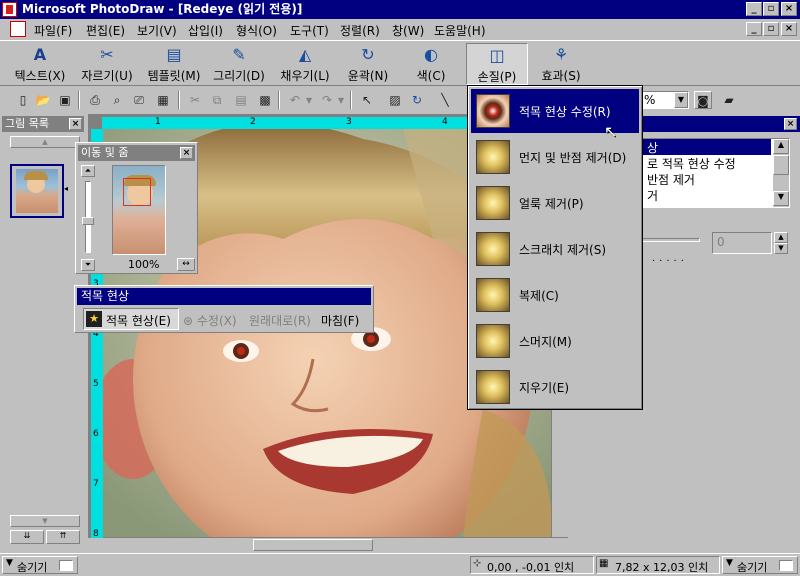 The height and width of the screenshot is (576, 800). I want to click on scroll-bottom-button: ⇊, so click(27, 537).